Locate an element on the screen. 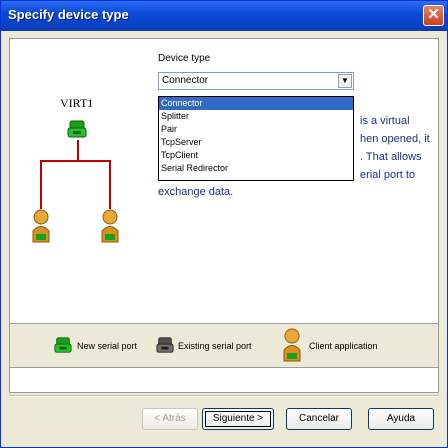 Image resolution: width=448 pixels, height=448 pixels. close-button: ✕ is located at coordinates (433, 15).